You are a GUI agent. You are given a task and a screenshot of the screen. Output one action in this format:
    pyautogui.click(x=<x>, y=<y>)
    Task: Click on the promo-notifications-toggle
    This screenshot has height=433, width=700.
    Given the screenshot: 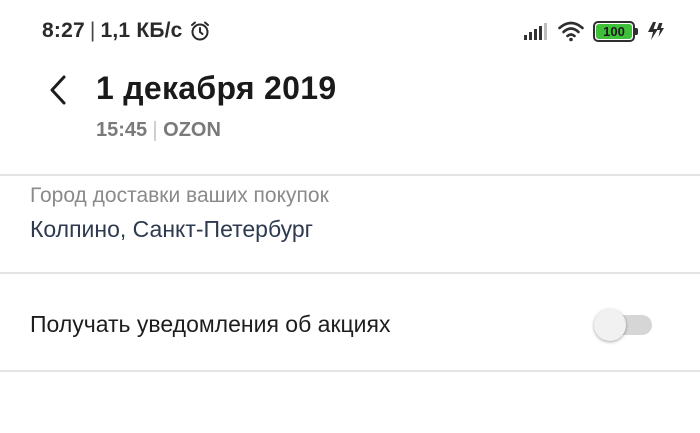 What is the action you would take?
    pyautogui.click(x=623, y=325)
    